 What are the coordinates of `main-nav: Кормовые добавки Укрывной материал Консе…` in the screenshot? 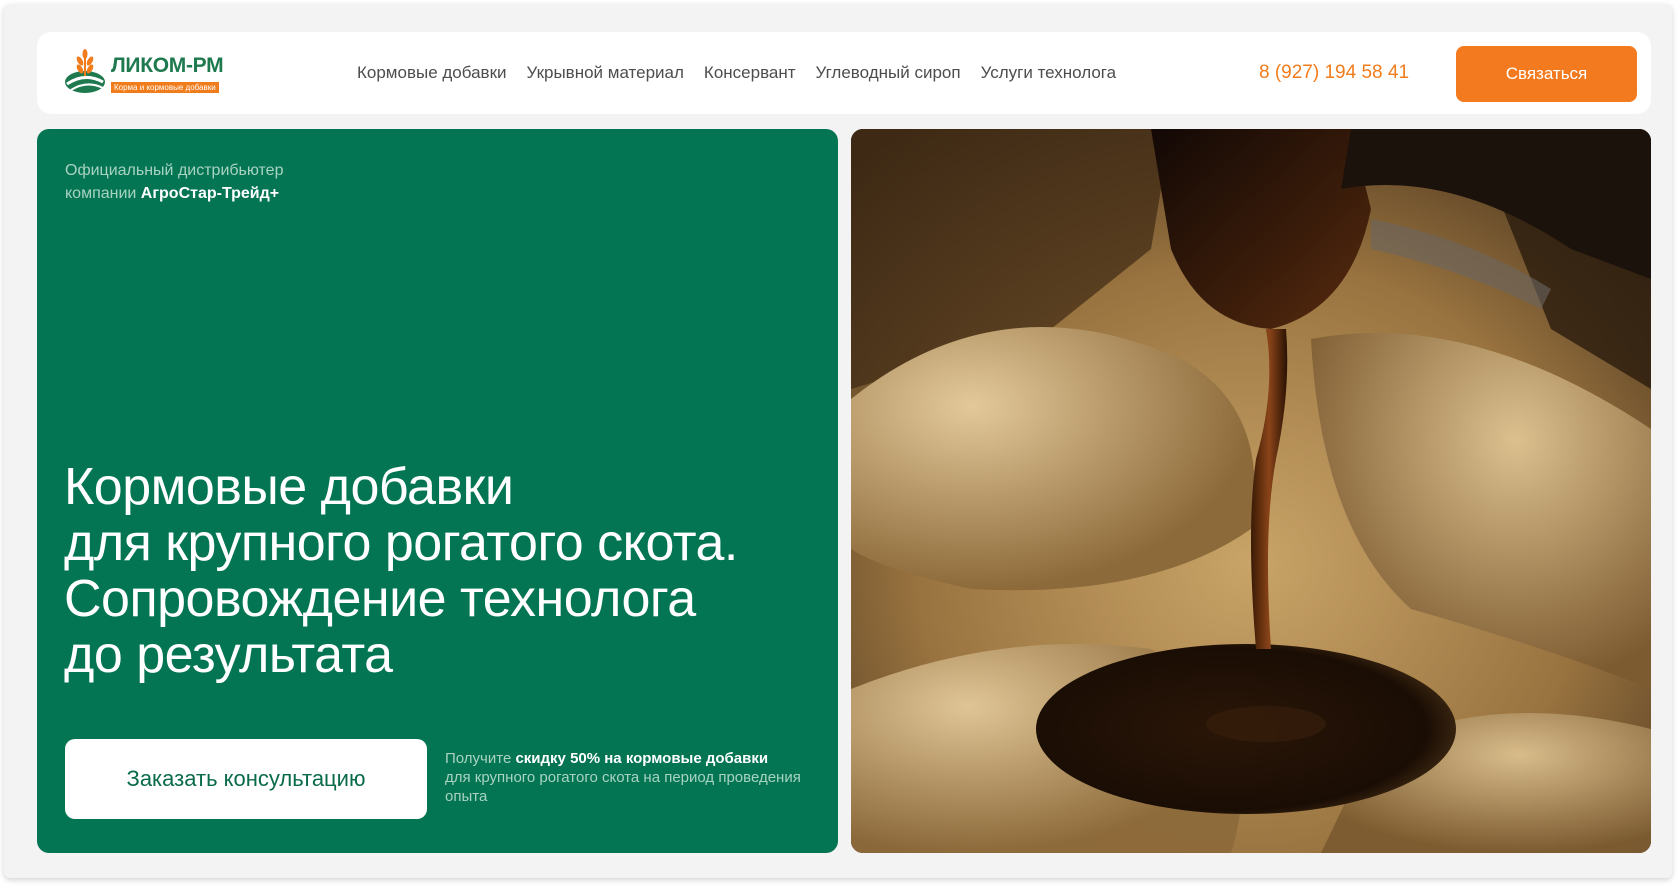 It's located at (746, 73).